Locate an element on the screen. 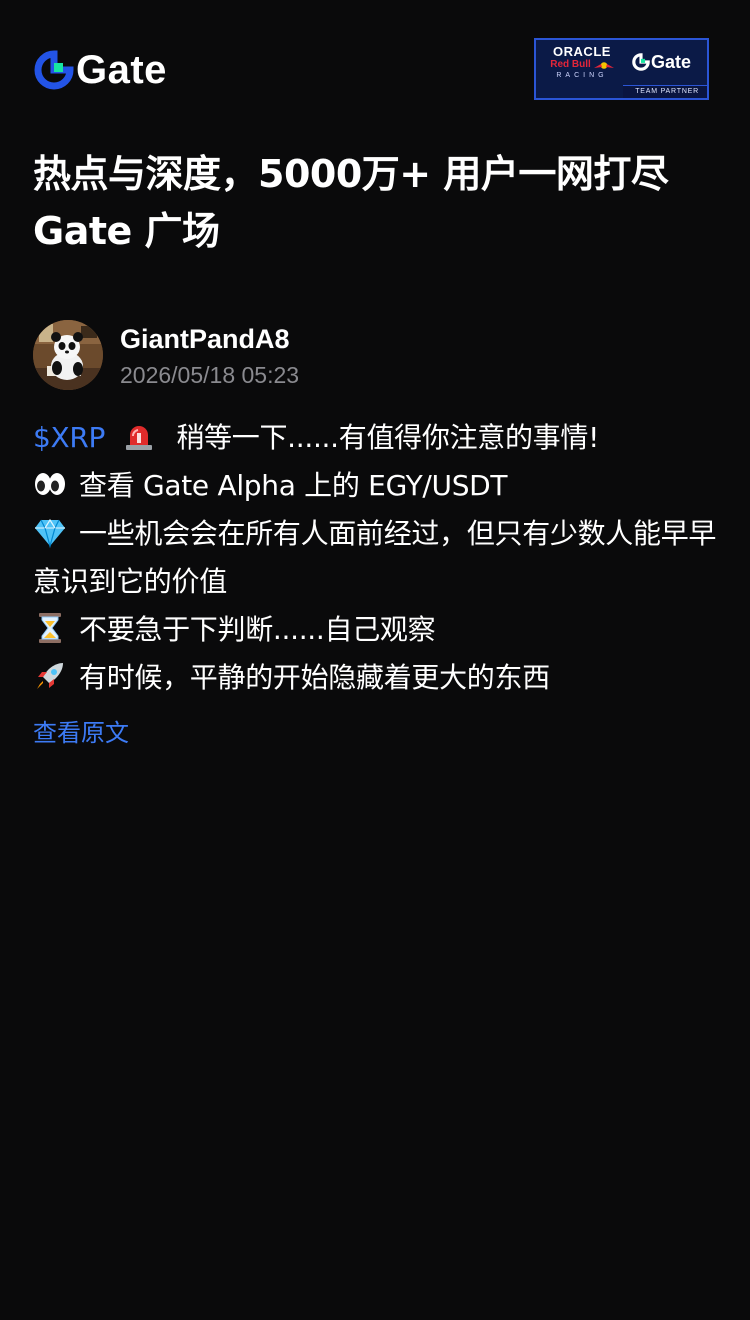 This screenshot has height=1320, width=750. post-line-5: 有时候，平静的开始隐藏着更大的东西 is located at coordinates (378, 678).